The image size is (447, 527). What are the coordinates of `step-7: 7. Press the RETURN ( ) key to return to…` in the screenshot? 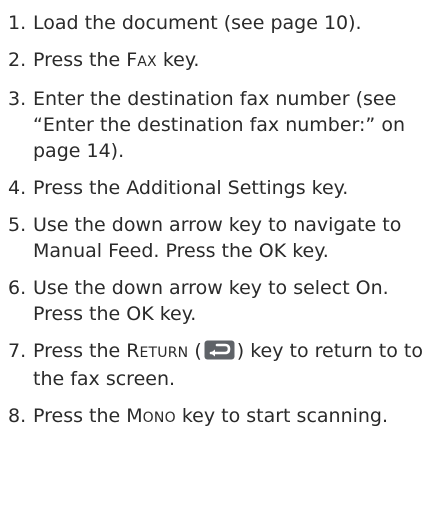 It's located at (226, 365).